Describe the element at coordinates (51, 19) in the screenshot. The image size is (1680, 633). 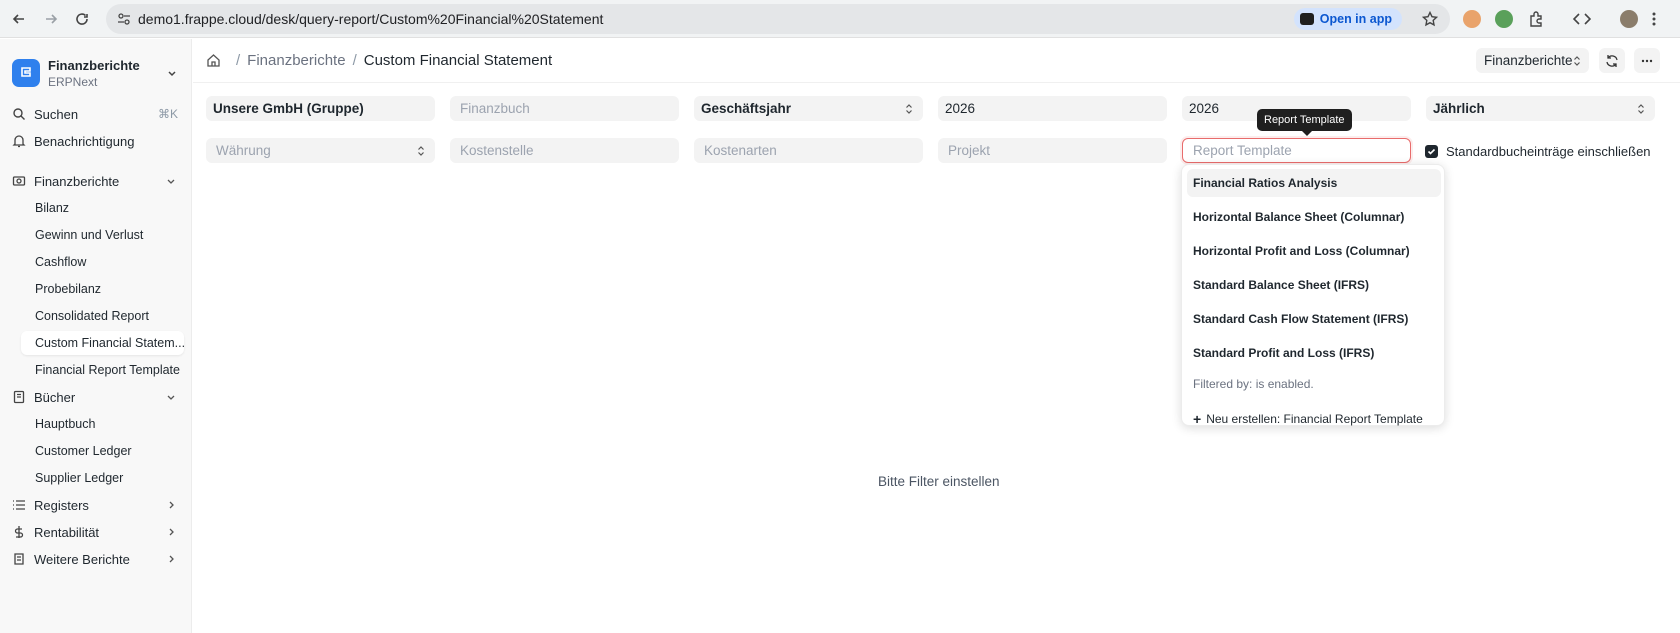
I see `forward-icon` at that location.